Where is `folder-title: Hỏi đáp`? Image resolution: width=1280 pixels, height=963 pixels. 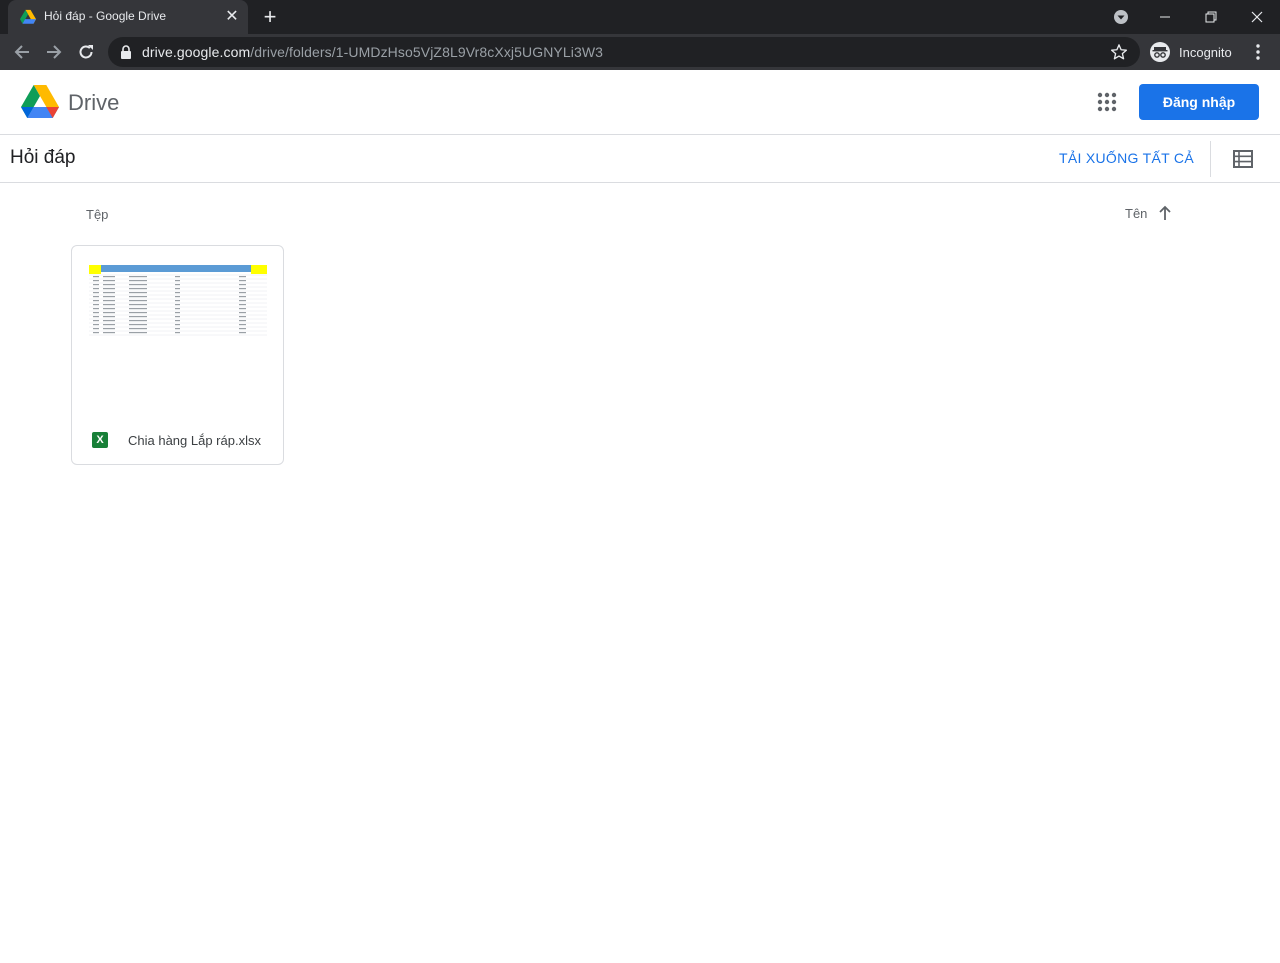
folder-title: Hỏi đáp is located at coordinates (43, 157).